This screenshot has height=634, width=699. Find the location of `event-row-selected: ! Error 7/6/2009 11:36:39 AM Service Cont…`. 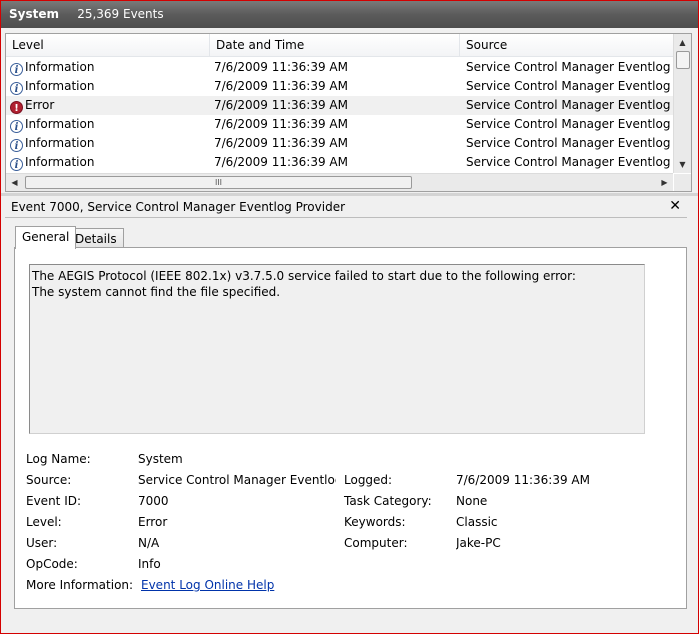

event-row-selected: ! Error 7/6/2009 11:36:39 AM Service Cont… is located at coordinates (339, 105).